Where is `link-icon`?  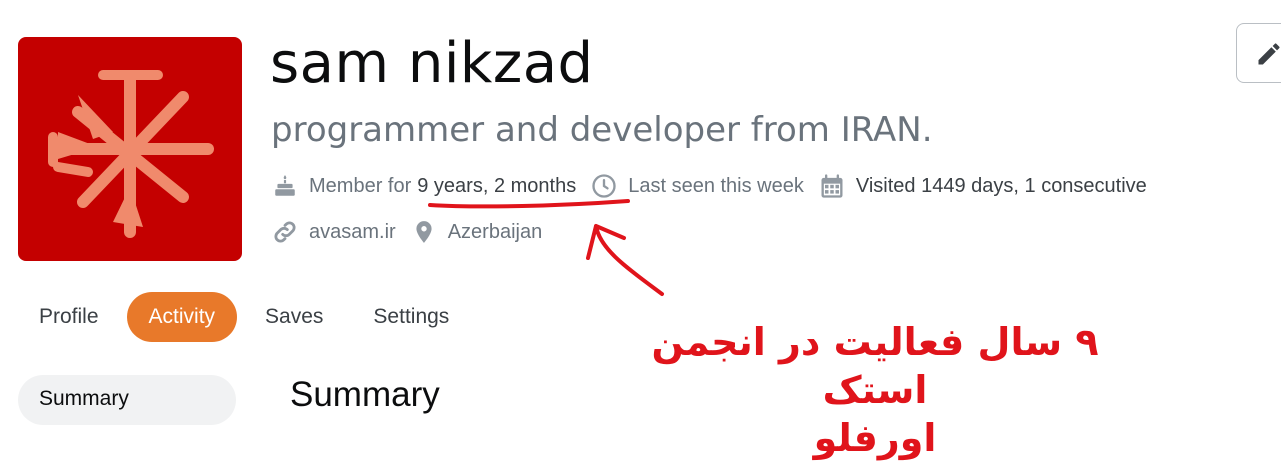
link-icon is located at coordinates (285, 232).